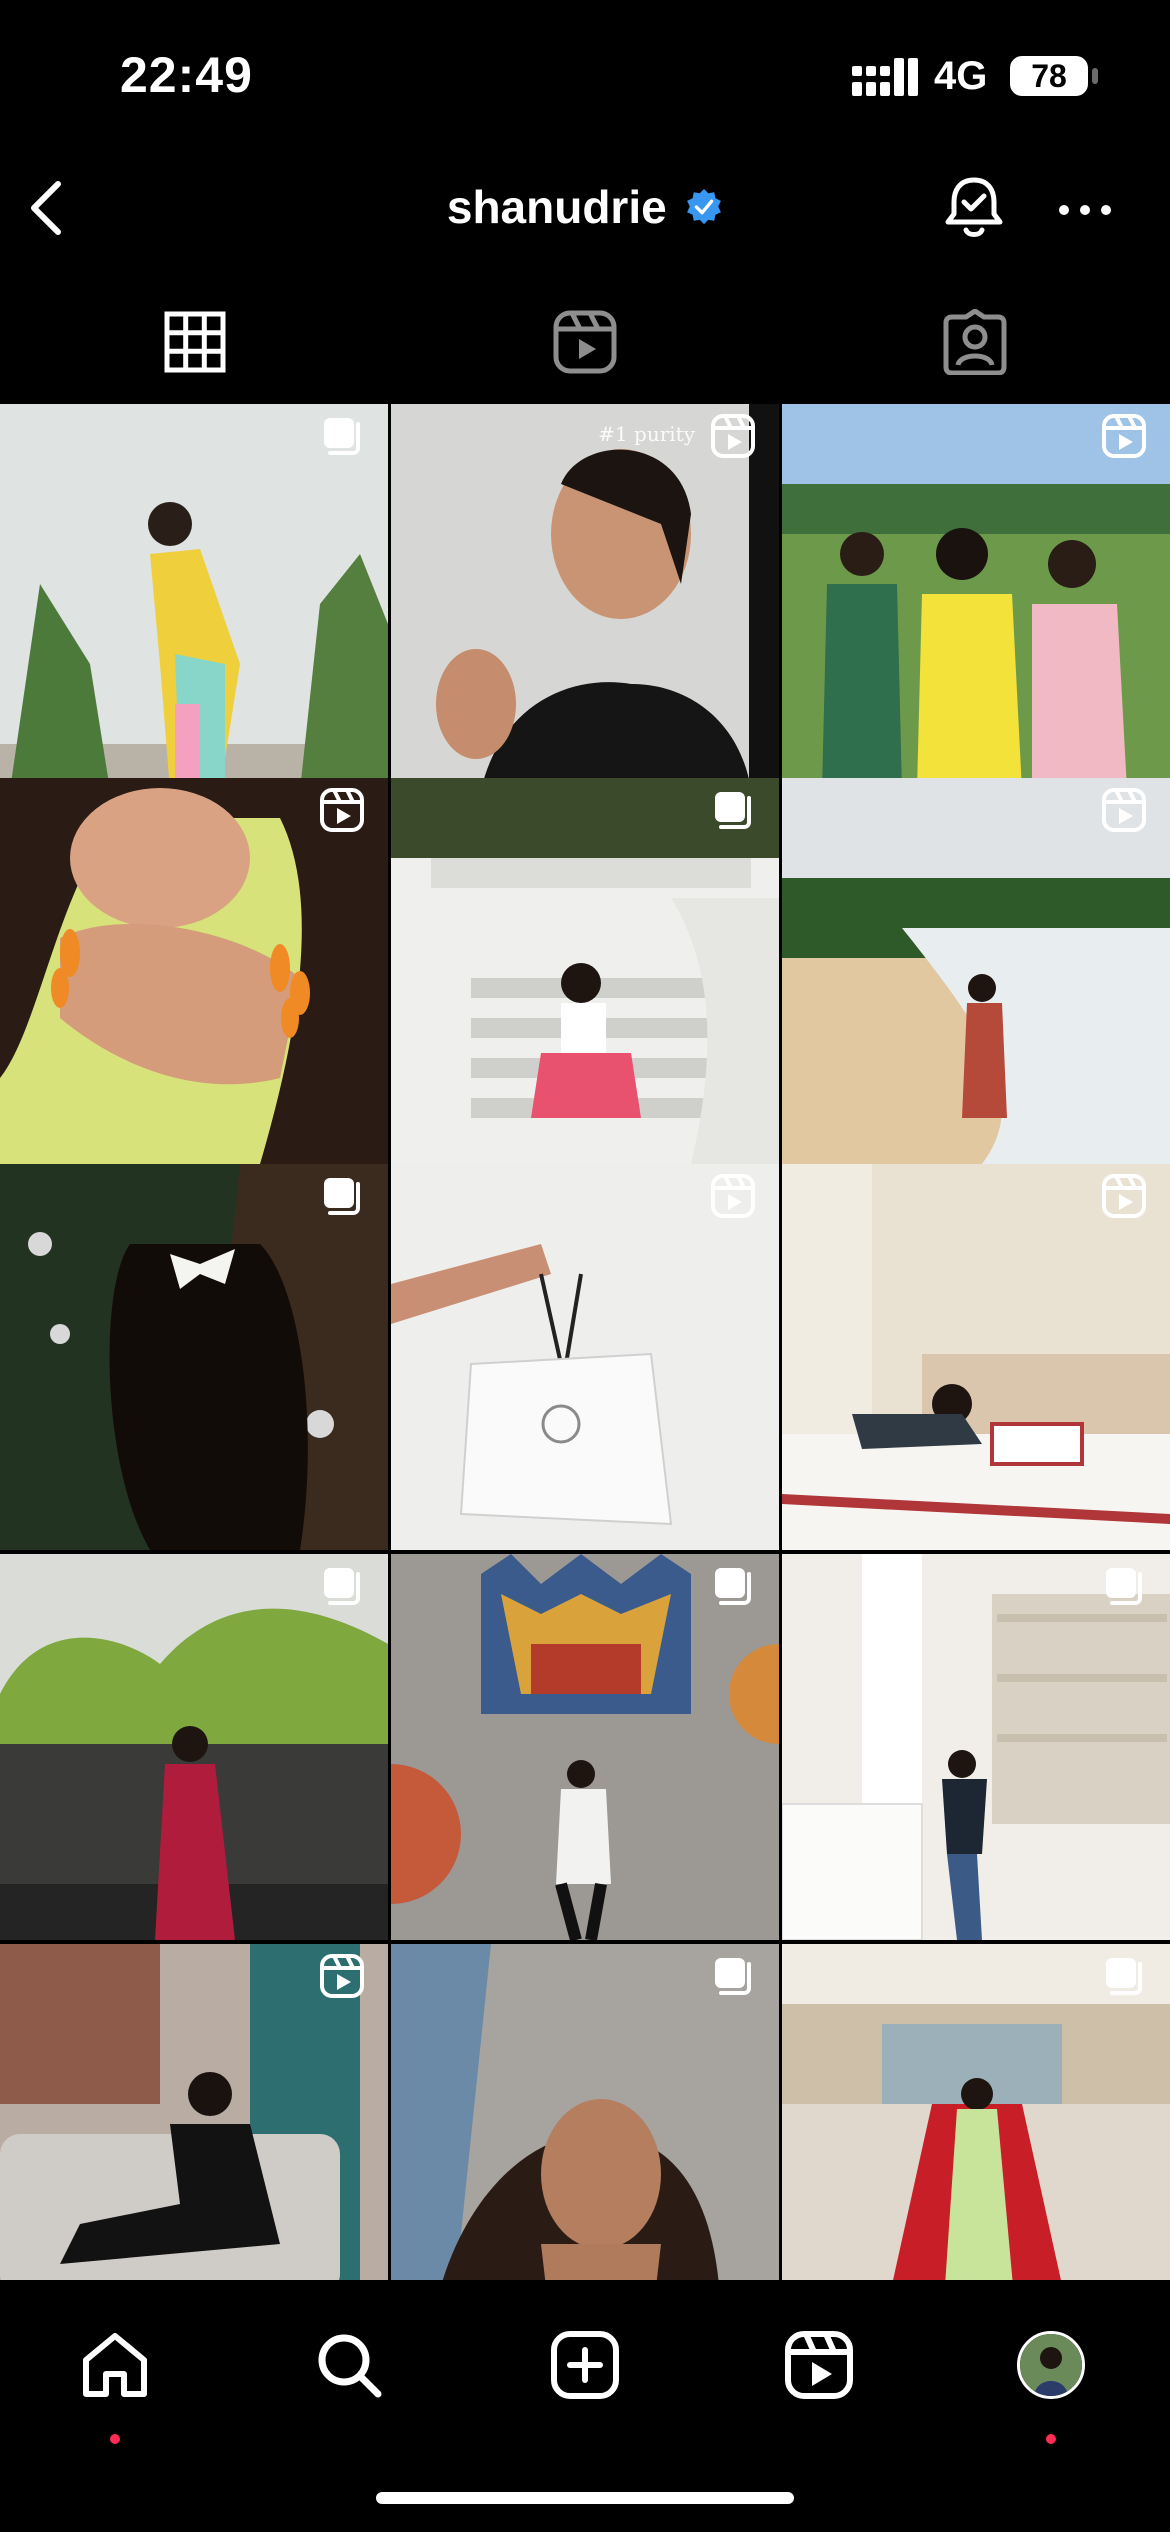  I want to click on tab-reels, so click(585, 342).